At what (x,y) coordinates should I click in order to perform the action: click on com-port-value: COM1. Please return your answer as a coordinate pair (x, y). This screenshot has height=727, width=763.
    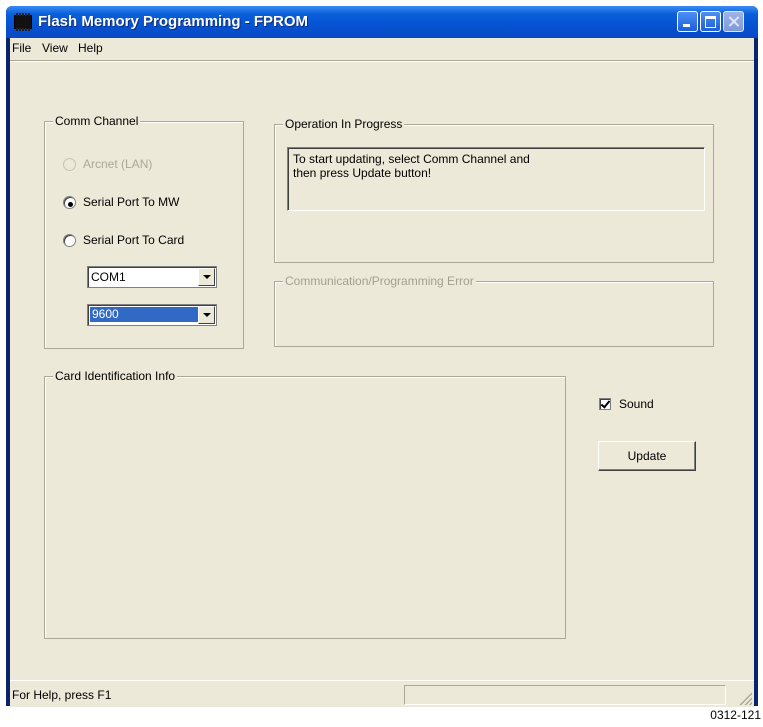
    Looking at the image, I should click on (108, 277).